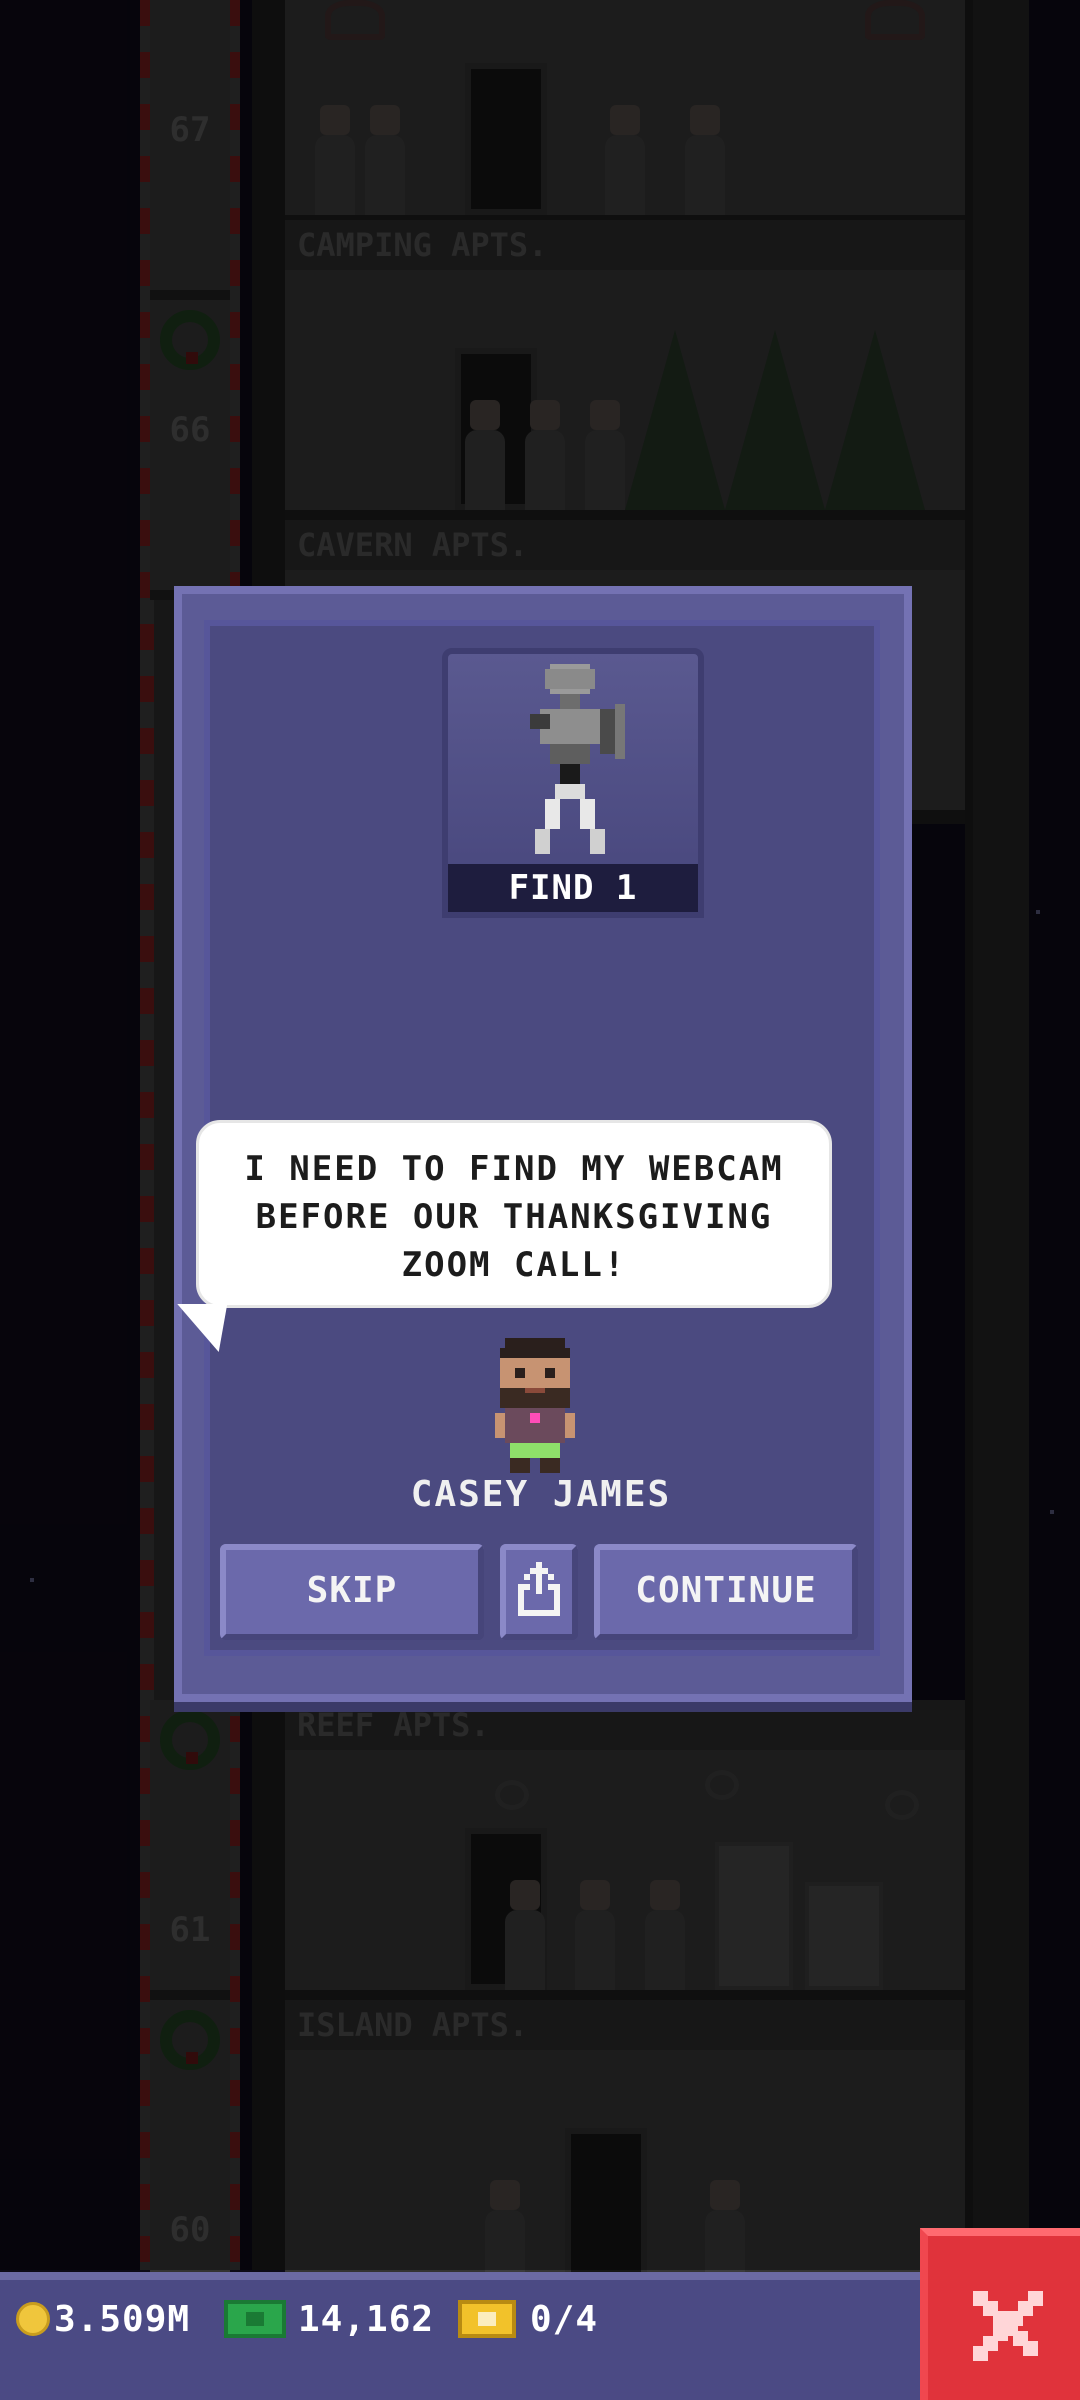 The width and height of the screenshot is (1080, 2400). What do you see at coordinates (577, 759) in the screenshot?
I see `webcam-icon` at bounding box center [577, 759].